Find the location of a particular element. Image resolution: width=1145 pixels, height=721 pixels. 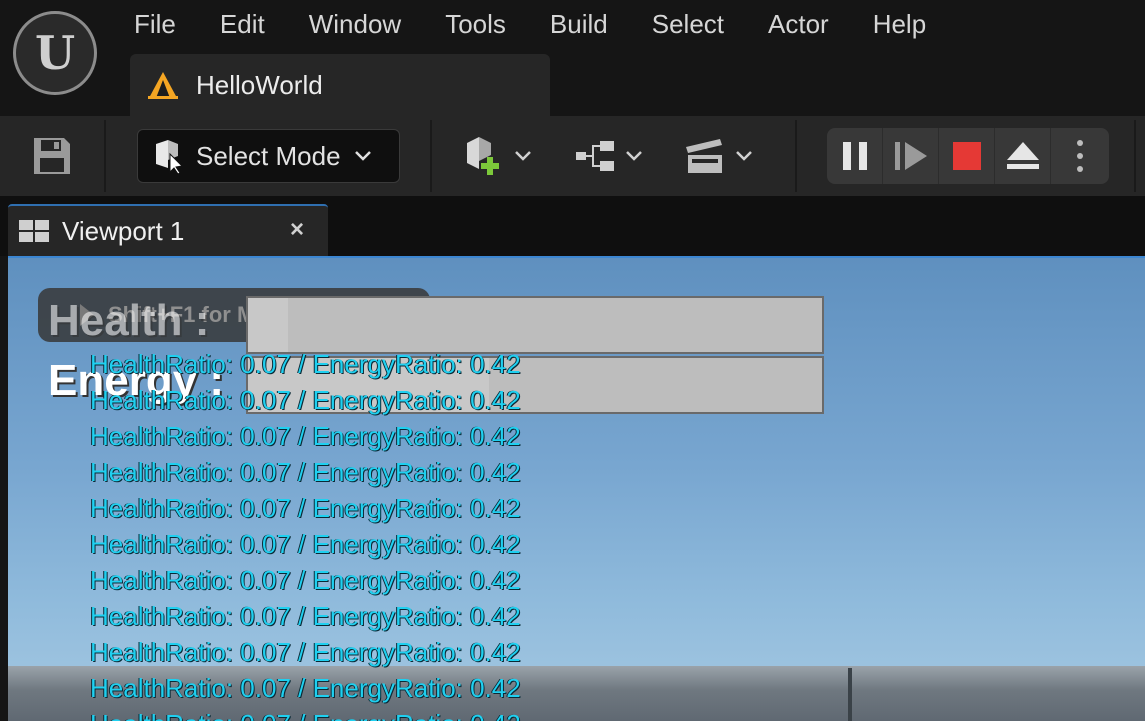

pause-icon is located at coordinates (854, 156).